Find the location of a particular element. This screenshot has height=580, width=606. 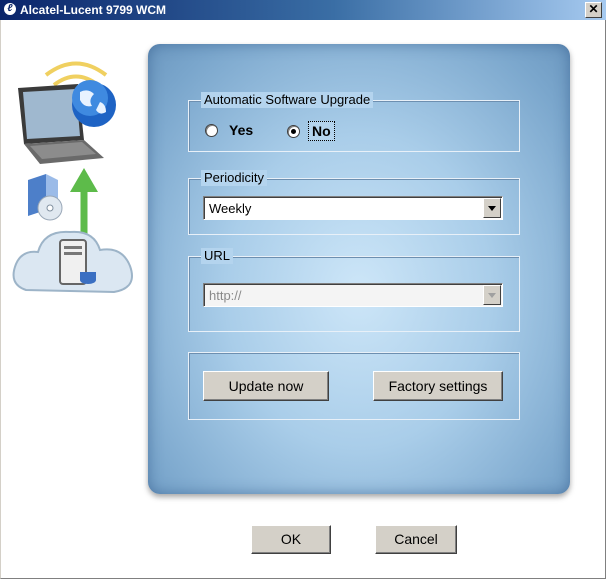

alcatel-lucent-logo-icon: ℓ is located at coordinates (10, 9).